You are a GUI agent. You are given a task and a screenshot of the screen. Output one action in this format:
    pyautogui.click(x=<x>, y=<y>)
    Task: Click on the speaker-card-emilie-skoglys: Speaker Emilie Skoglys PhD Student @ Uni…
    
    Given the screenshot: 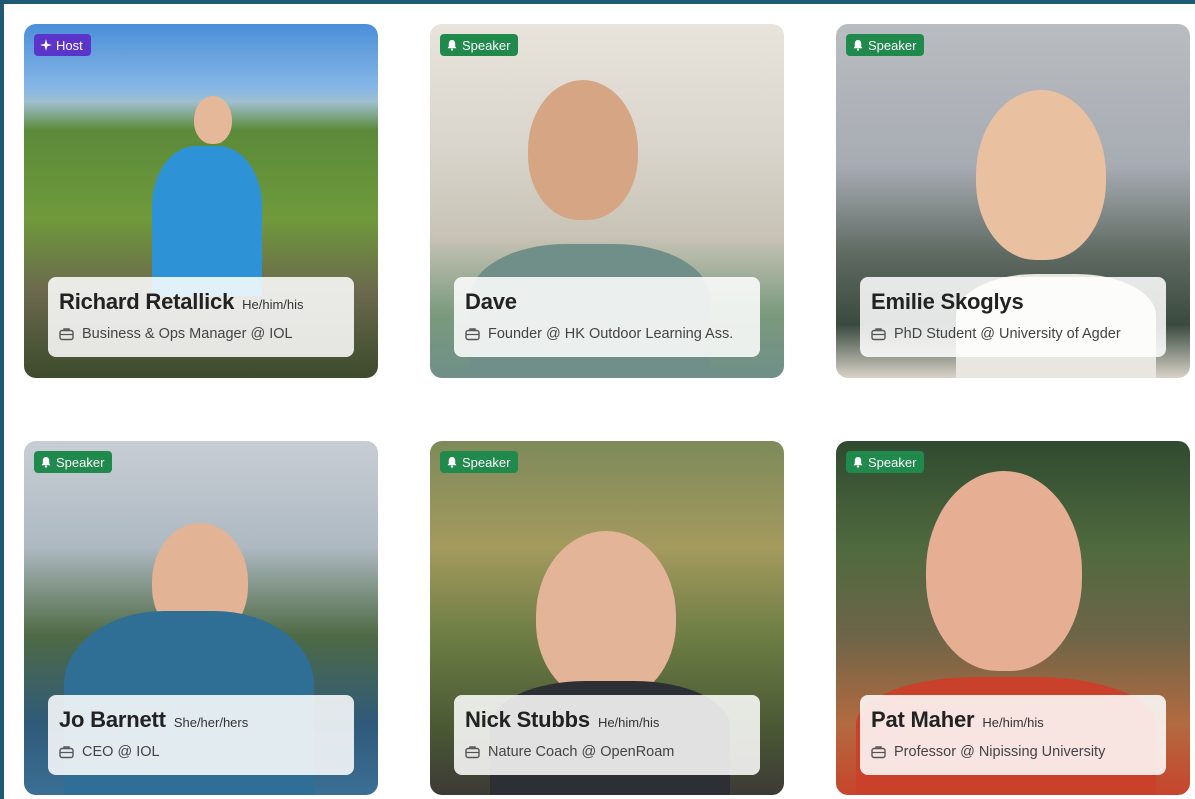 What is the action you would take?
    pyautogui.click(x=1013, y=201)
    